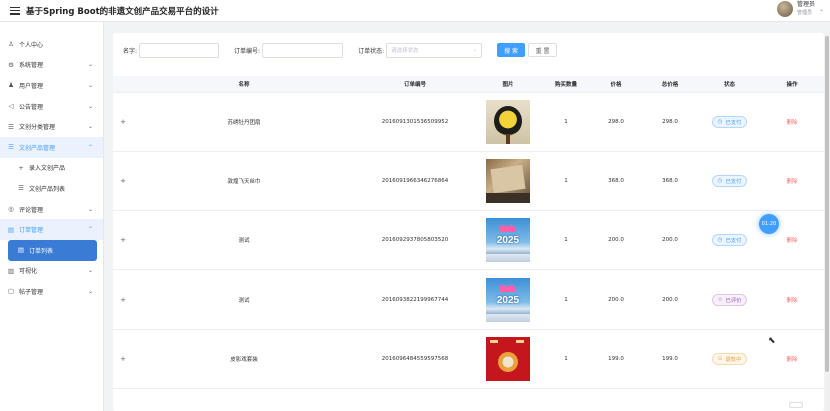 The image size is (830, 411). I want to click on product-image: 2025, so click(508, 299).